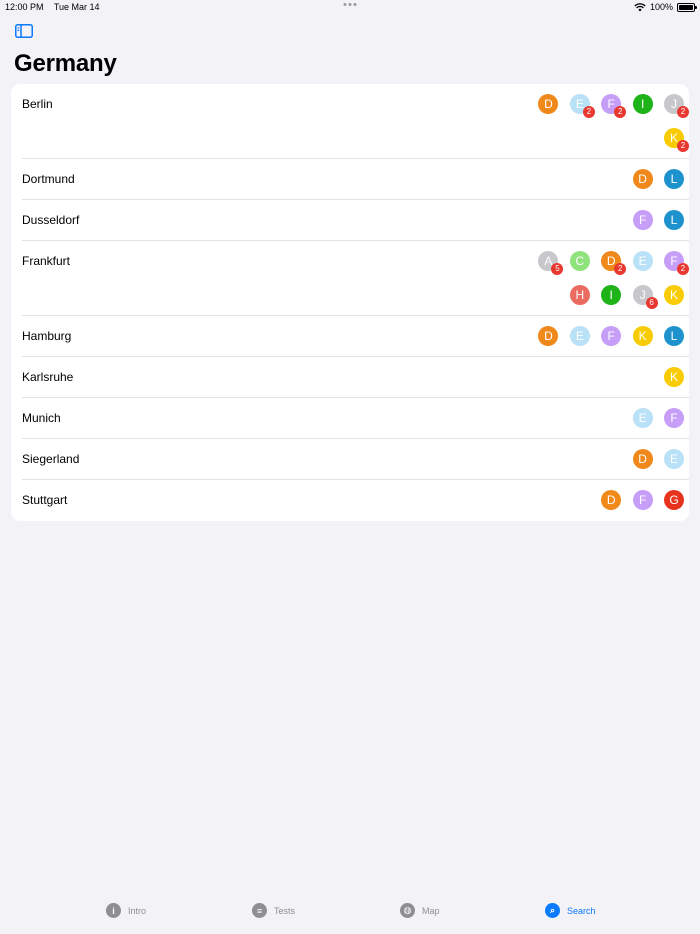  What do you see at coordinates (407, 910) in the screenshot?
I see `globe-icon: ◍` at bounding box center [407, 910].